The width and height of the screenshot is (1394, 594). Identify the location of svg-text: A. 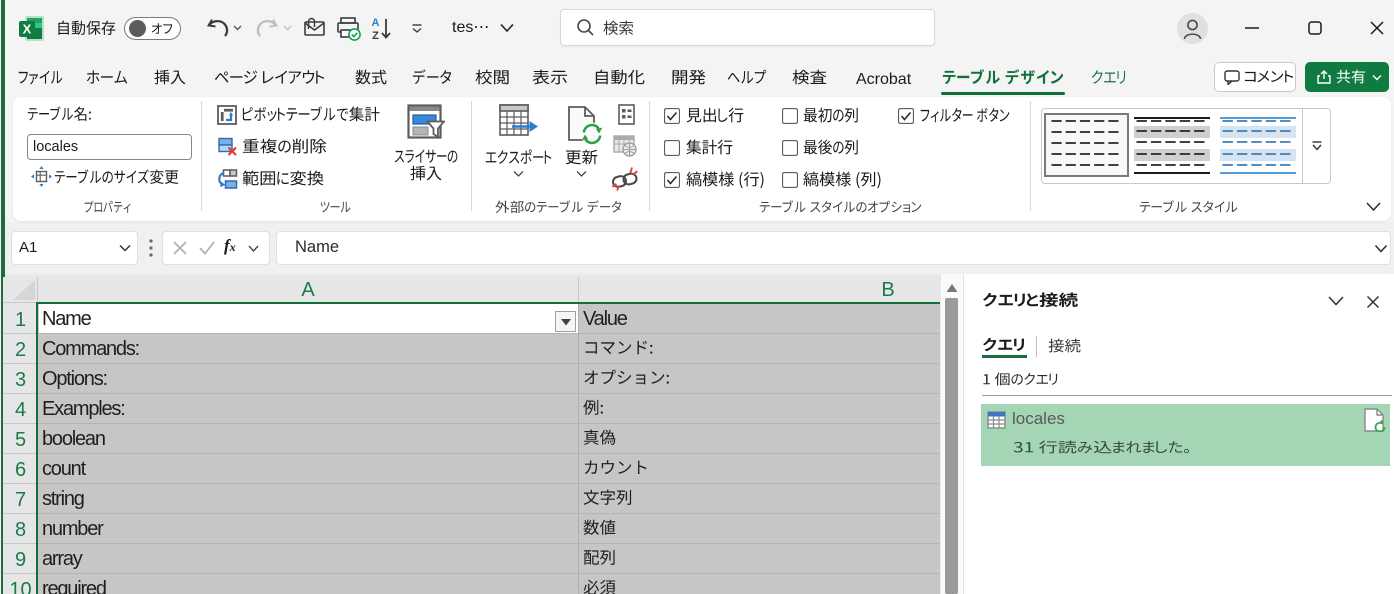
(376, 23).